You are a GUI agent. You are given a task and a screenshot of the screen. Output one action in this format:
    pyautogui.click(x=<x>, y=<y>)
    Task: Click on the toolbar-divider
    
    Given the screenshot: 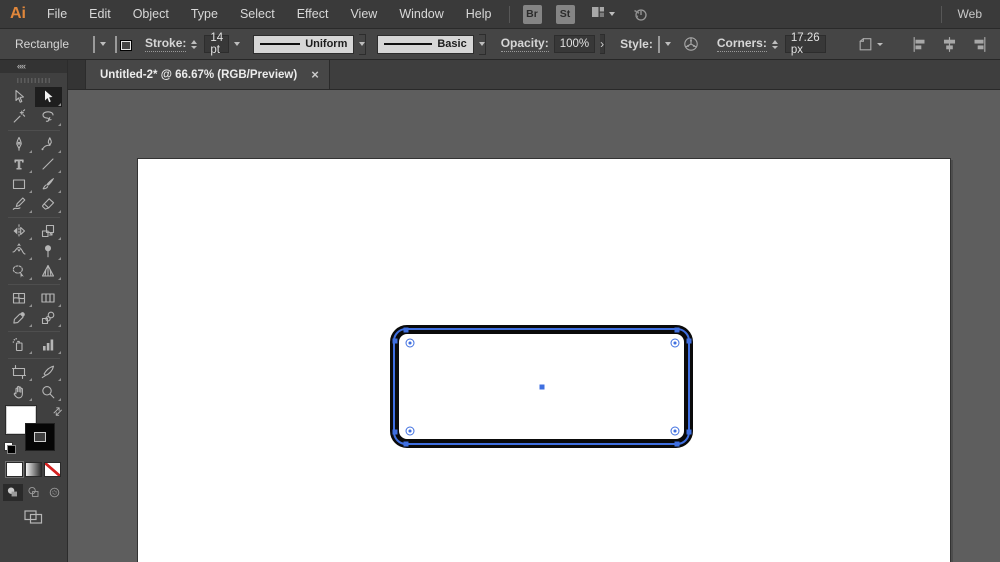 What is the action you would take?
    pyautogui.click(x=33, y=130)
    